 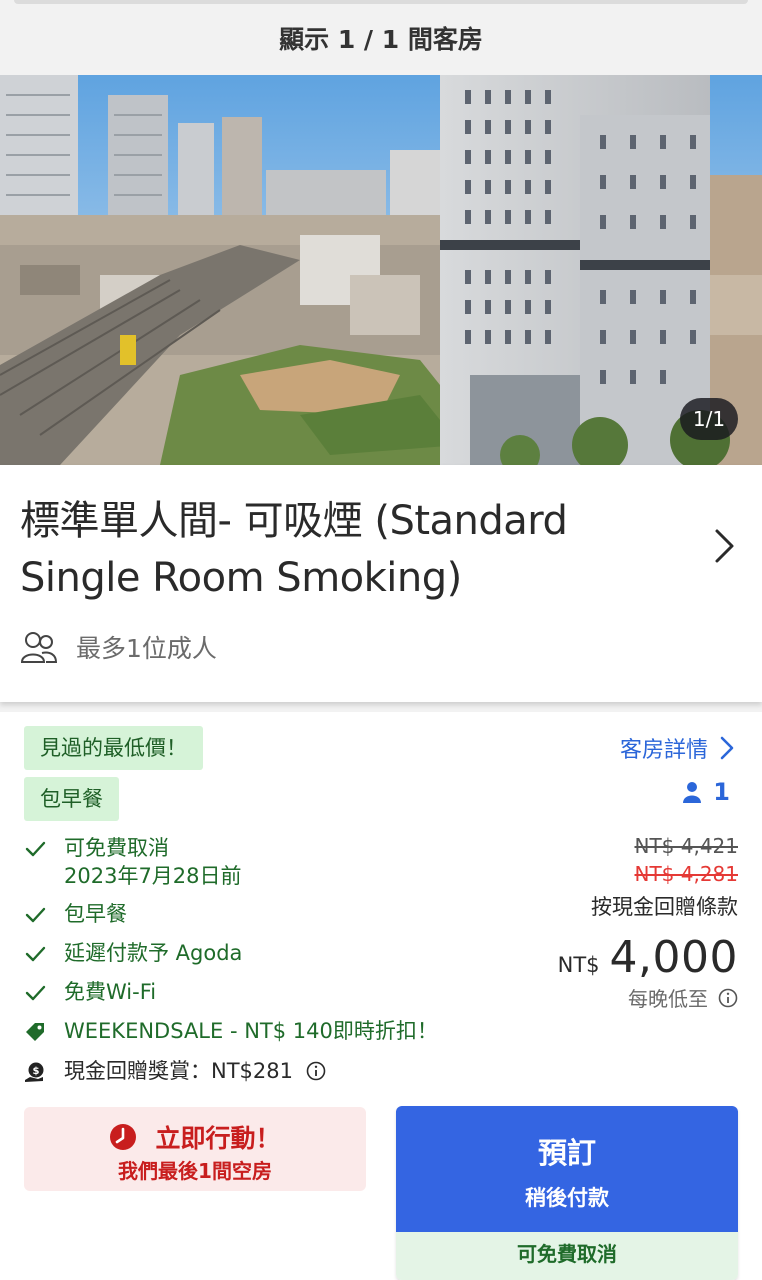 What do you see at coordinates (123, 1137) in the screenshot?
I see `clock-icon` at bounding box center [123, 1137].